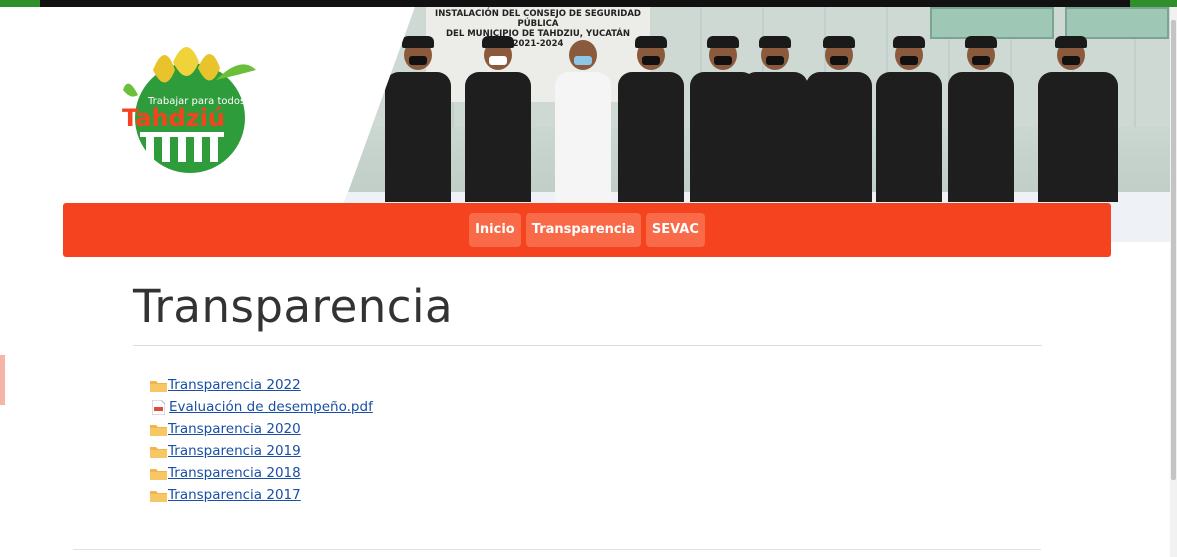  I want to click on list-item: Transparencia 2017, so click(261, 495).